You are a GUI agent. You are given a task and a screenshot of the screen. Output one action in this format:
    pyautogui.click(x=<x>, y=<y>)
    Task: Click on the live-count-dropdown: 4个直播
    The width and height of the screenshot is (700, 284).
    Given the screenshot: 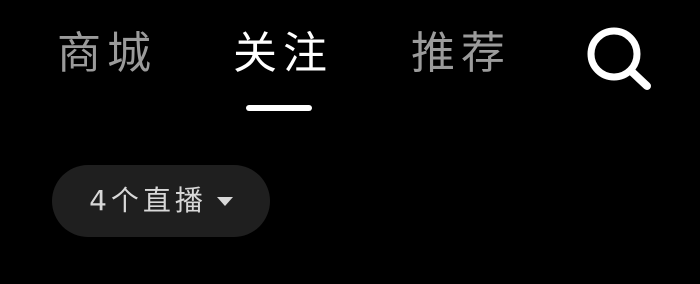 What is the action you would take?
    pyautogui.click(x=161, y=201)
    